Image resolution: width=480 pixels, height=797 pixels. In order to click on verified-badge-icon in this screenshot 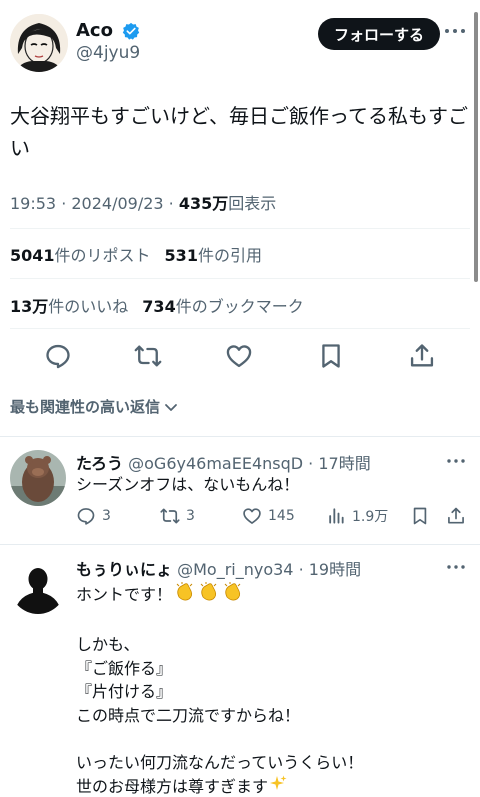, I will do `click(131, 31)`.